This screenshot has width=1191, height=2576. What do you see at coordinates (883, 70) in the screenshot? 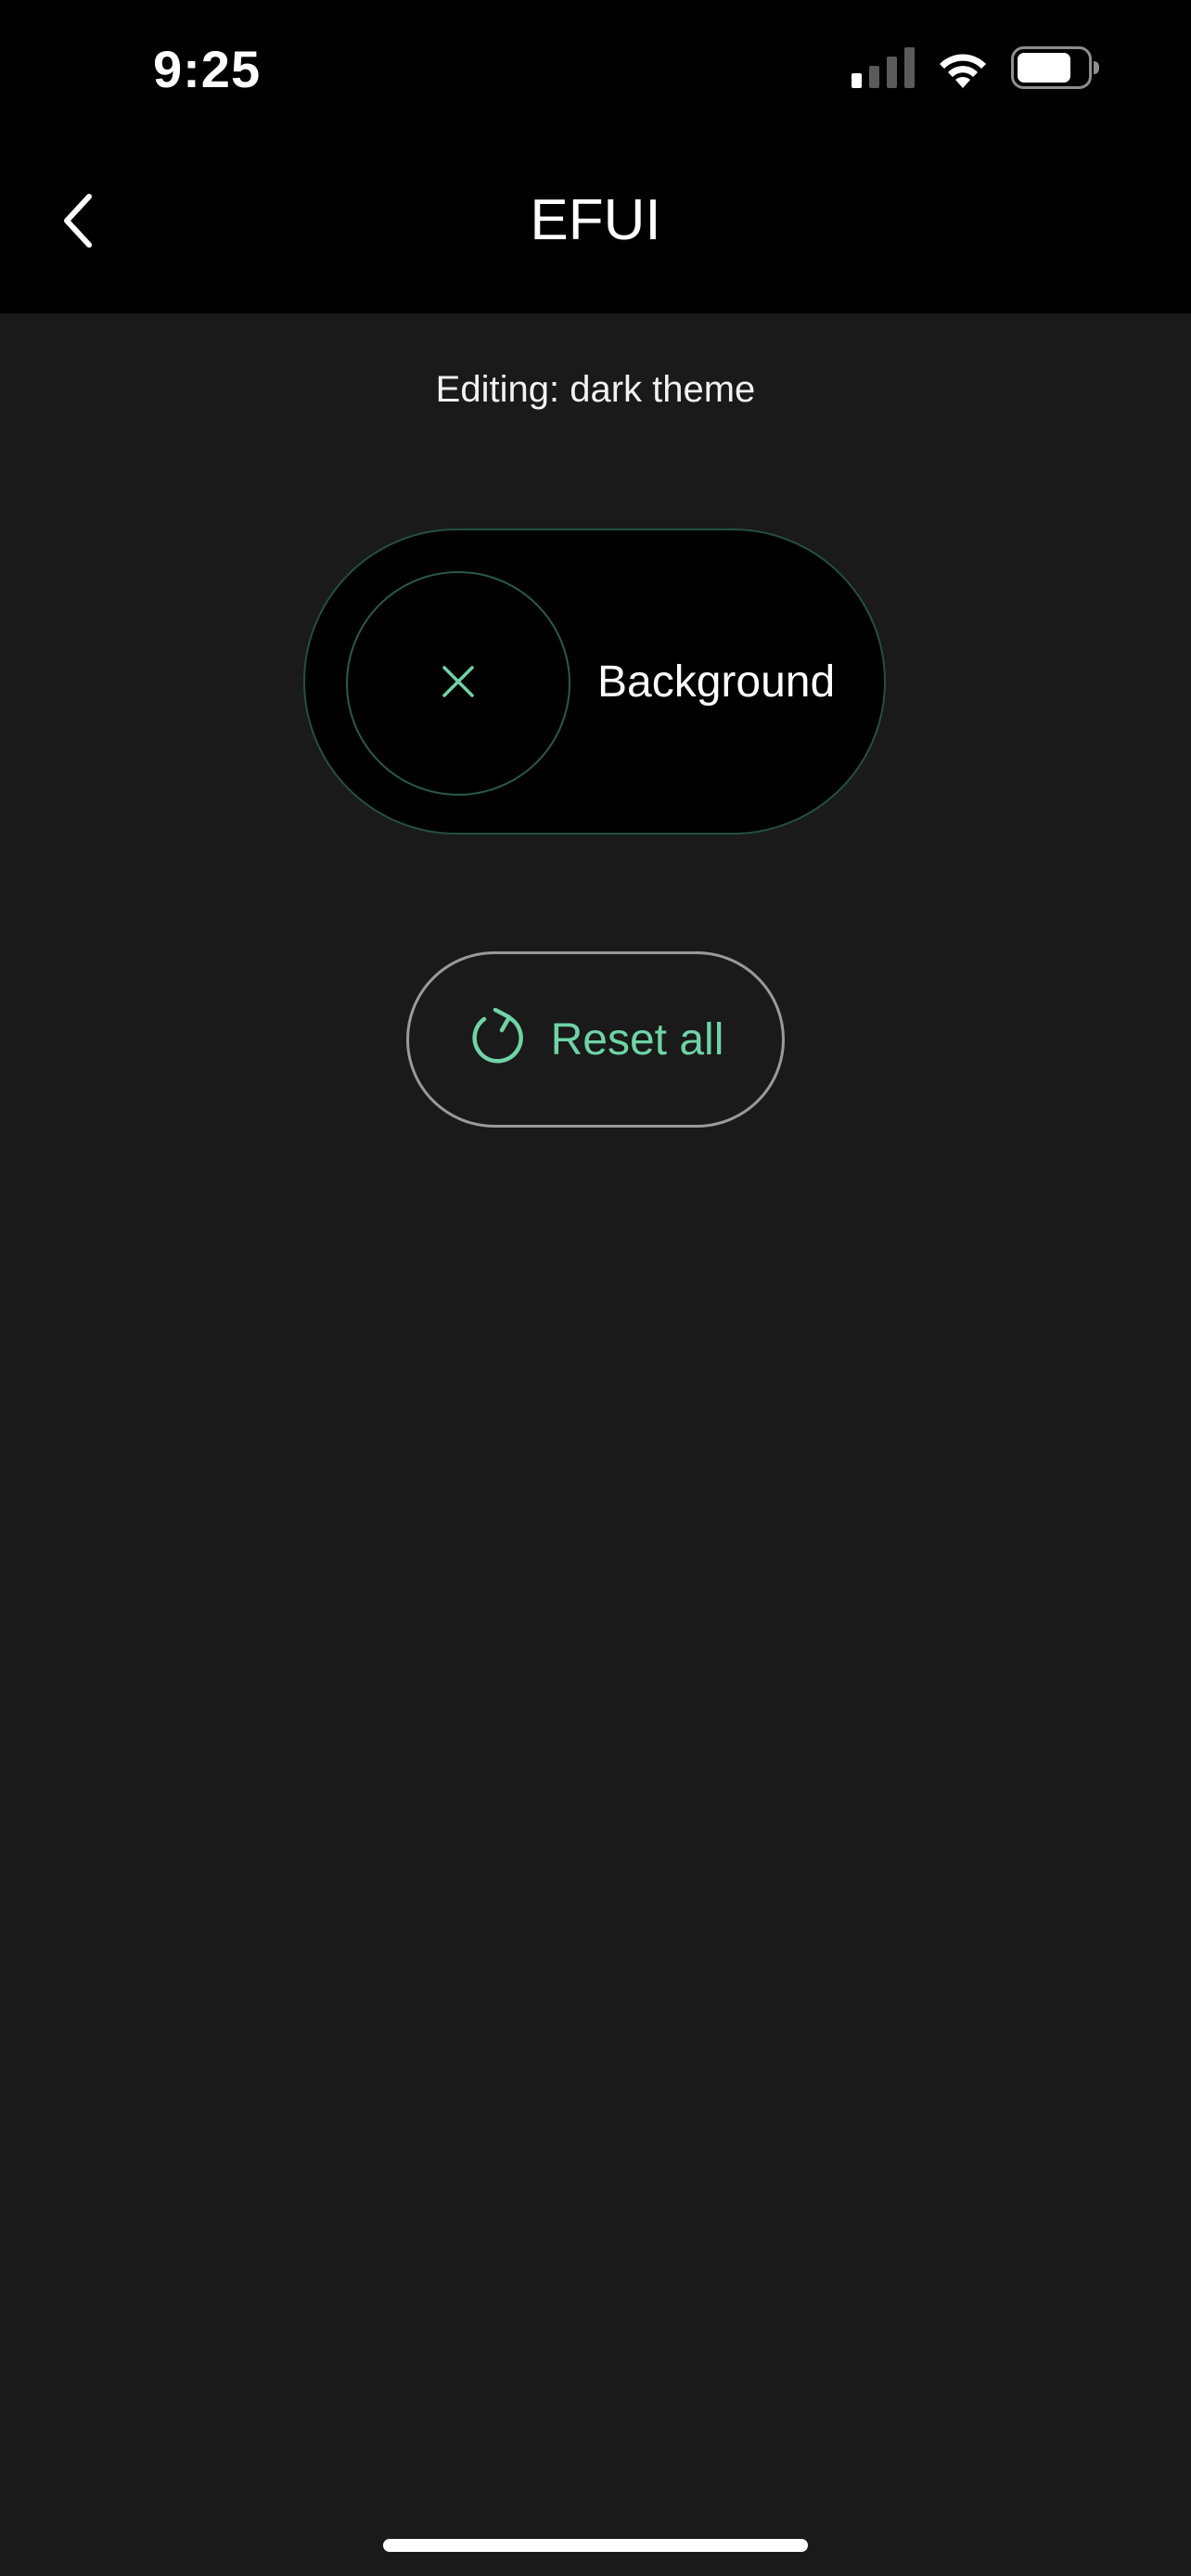
I see `cellular-signal-icon` at bounding box center [883, 70].